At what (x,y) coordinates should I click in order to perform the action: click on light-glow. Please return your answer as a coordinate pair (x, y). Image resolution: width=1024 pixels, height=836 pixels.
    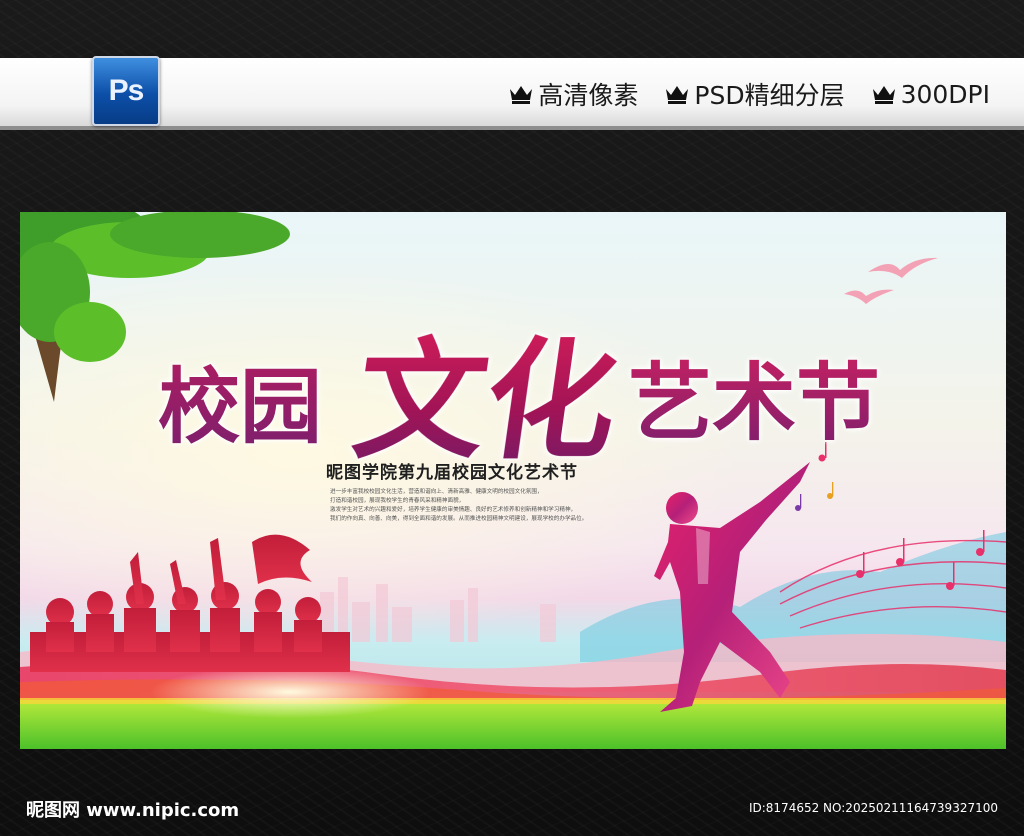
    Looking at the image, I should click on (290, 692).